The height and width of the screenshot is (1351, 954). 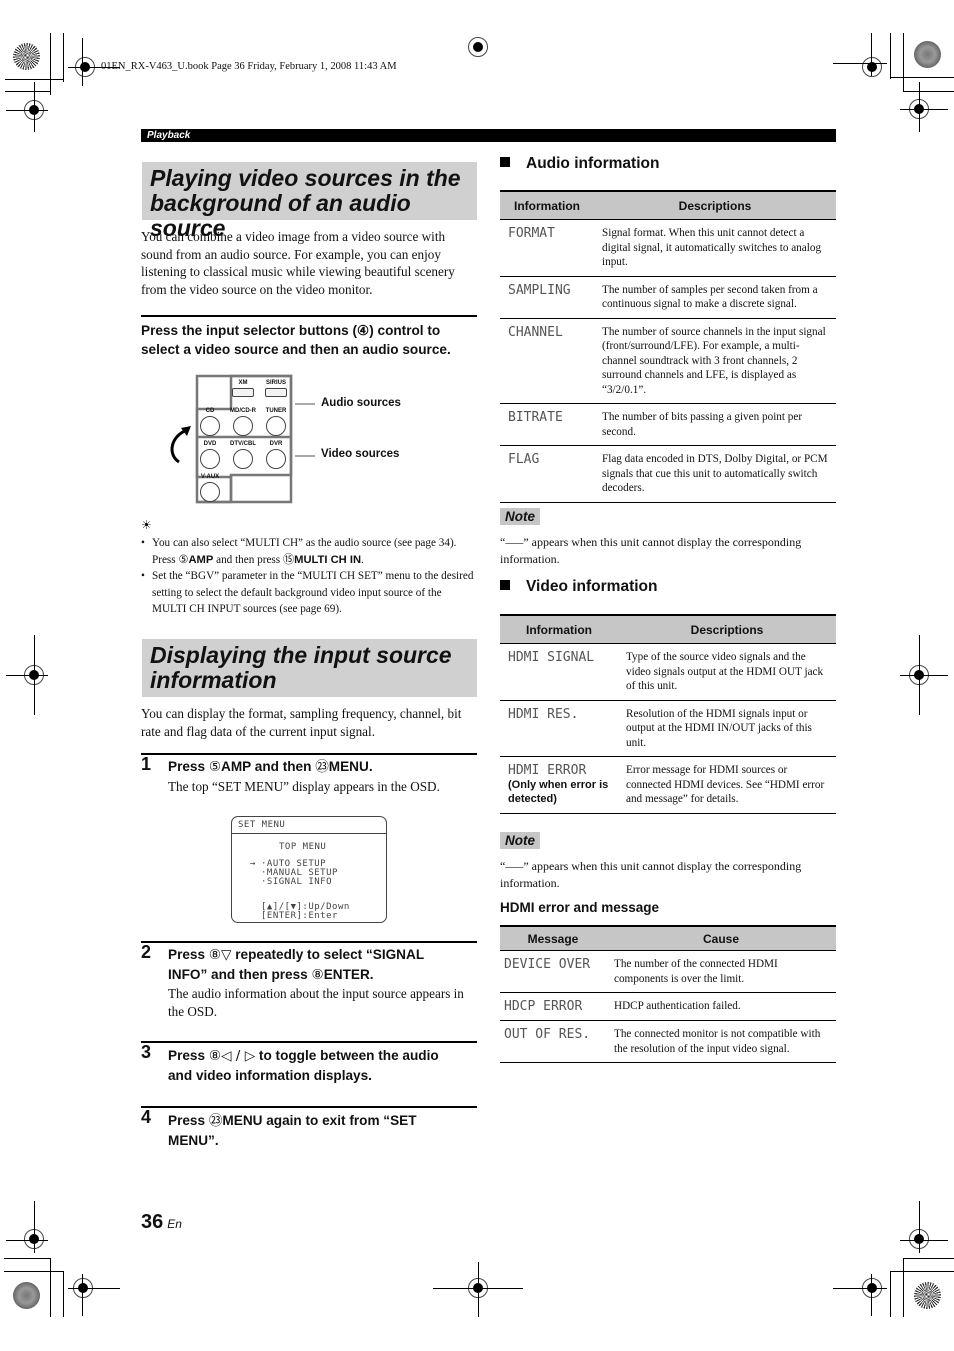 What do you see at coordinates (238, 1056) in the screenshot?
I see `left-right-arrow-icon: ◁ / ▷` at bounding box center [238, 1056].